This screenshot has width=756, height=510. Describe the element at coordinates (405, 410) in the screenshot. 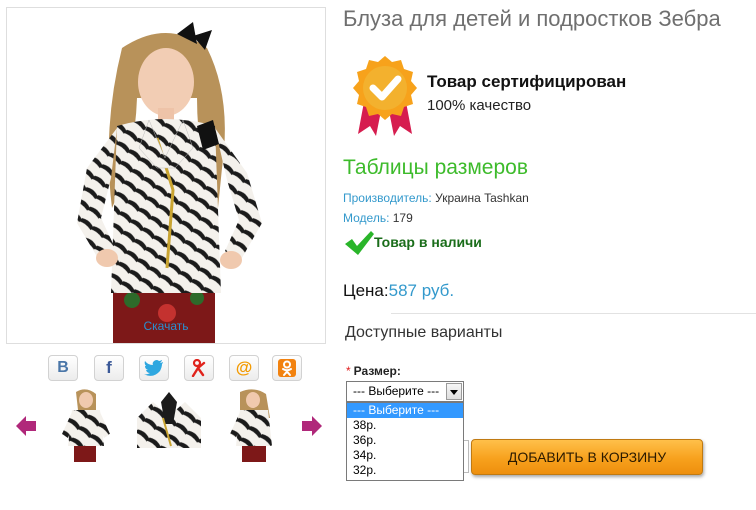

I see `size-option: --- Выберите ---` at that location.